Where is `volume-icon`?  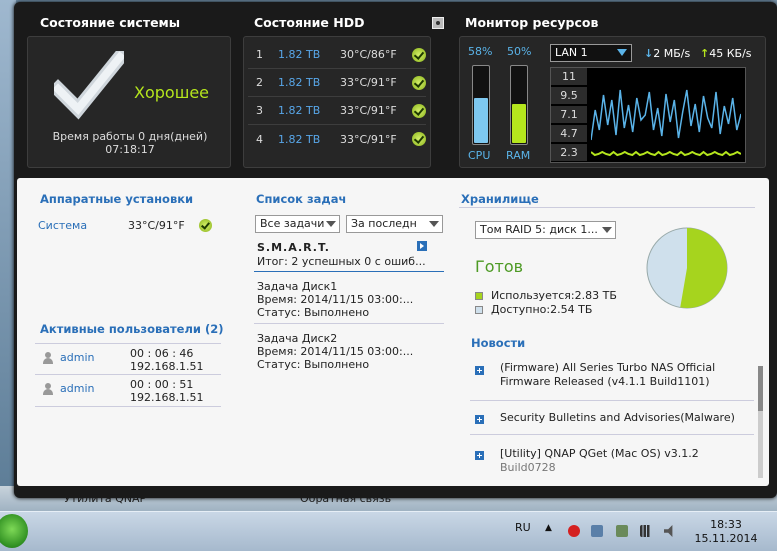
volume-icon is located at coordinates (668, 531).